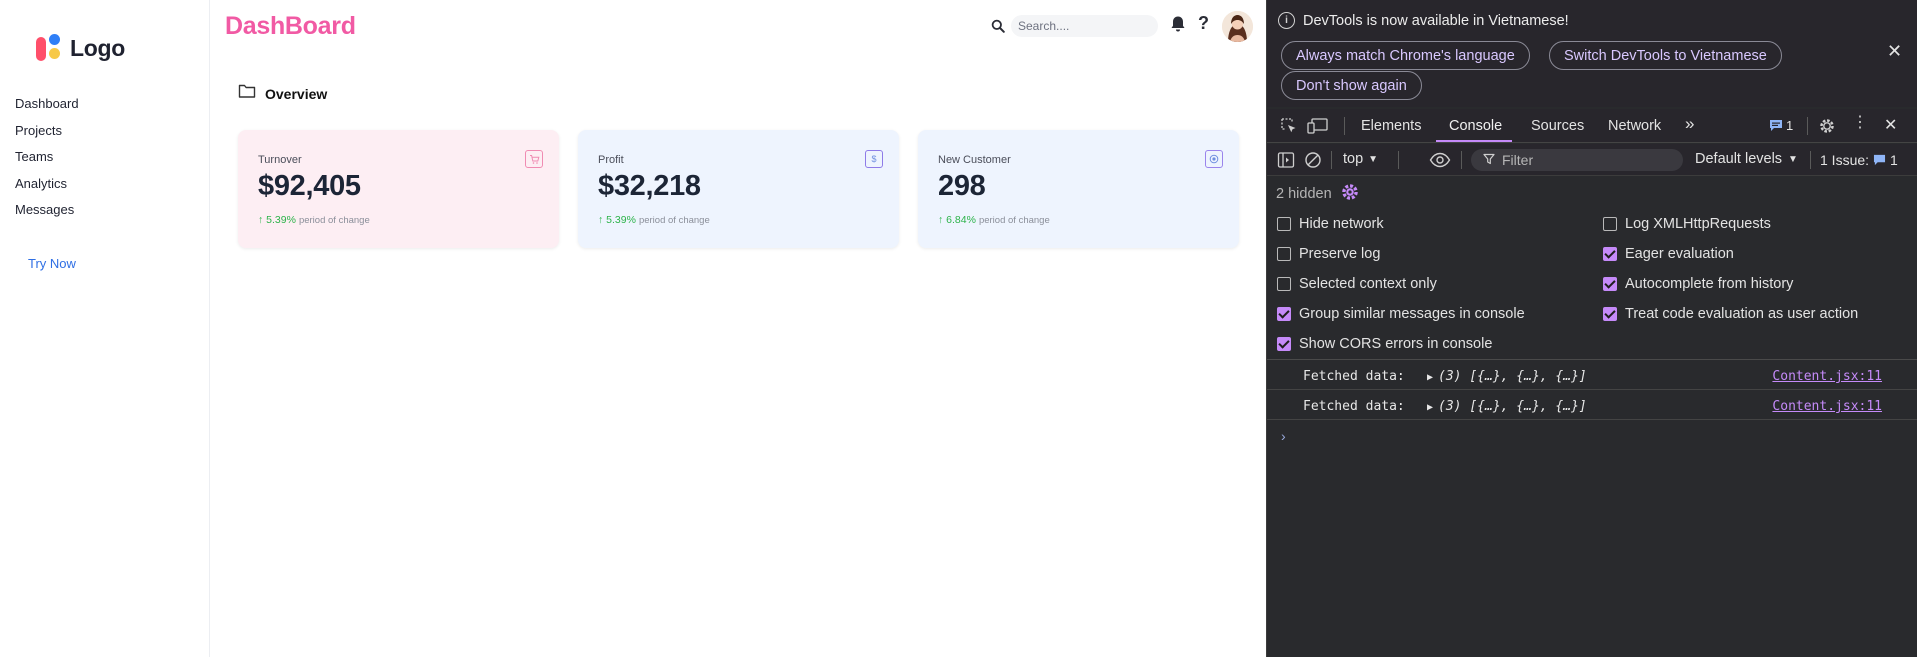 The width and height of the screenshot is (1917, 657). I want to click on close-devtools-icon: ✕, so click(1890, 125).